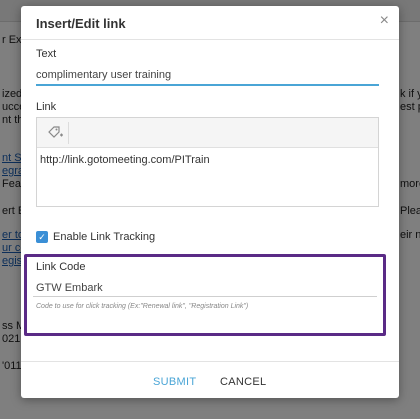  I want to click on text-input: complimentary user training, so click(103, 75).